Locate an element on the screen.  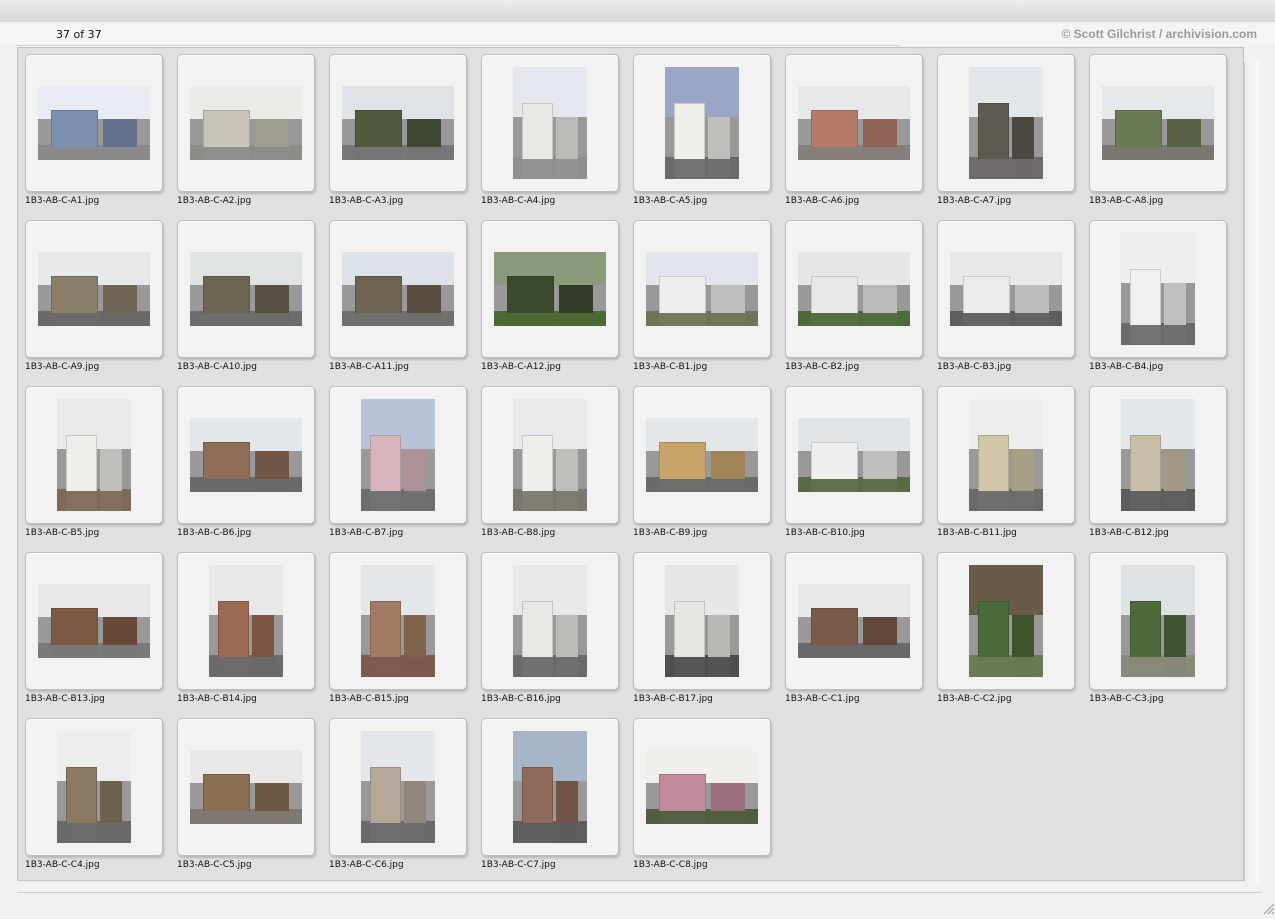
thumbnail-item: 1B3-AB-C-C8.jpg is located at coordinates (702, 795).